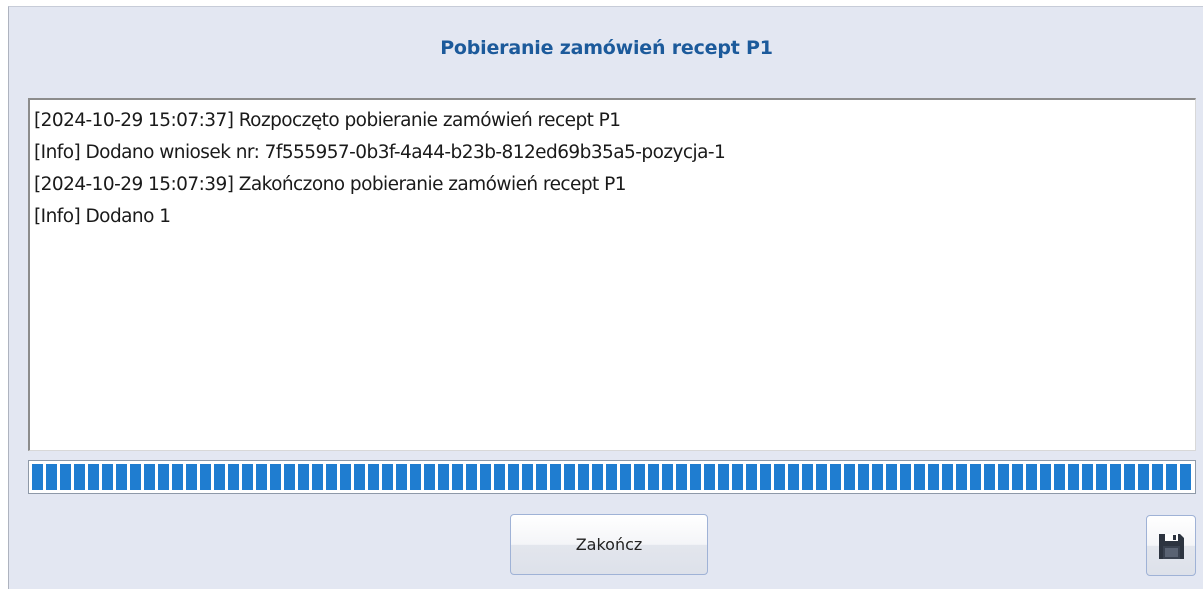 This screenshot has height=589, width=1203. Describe the element at coordinates (606, 48) in the screenshot. I see `dialog-title: Pobieranie zamówień recept P1` at that location.